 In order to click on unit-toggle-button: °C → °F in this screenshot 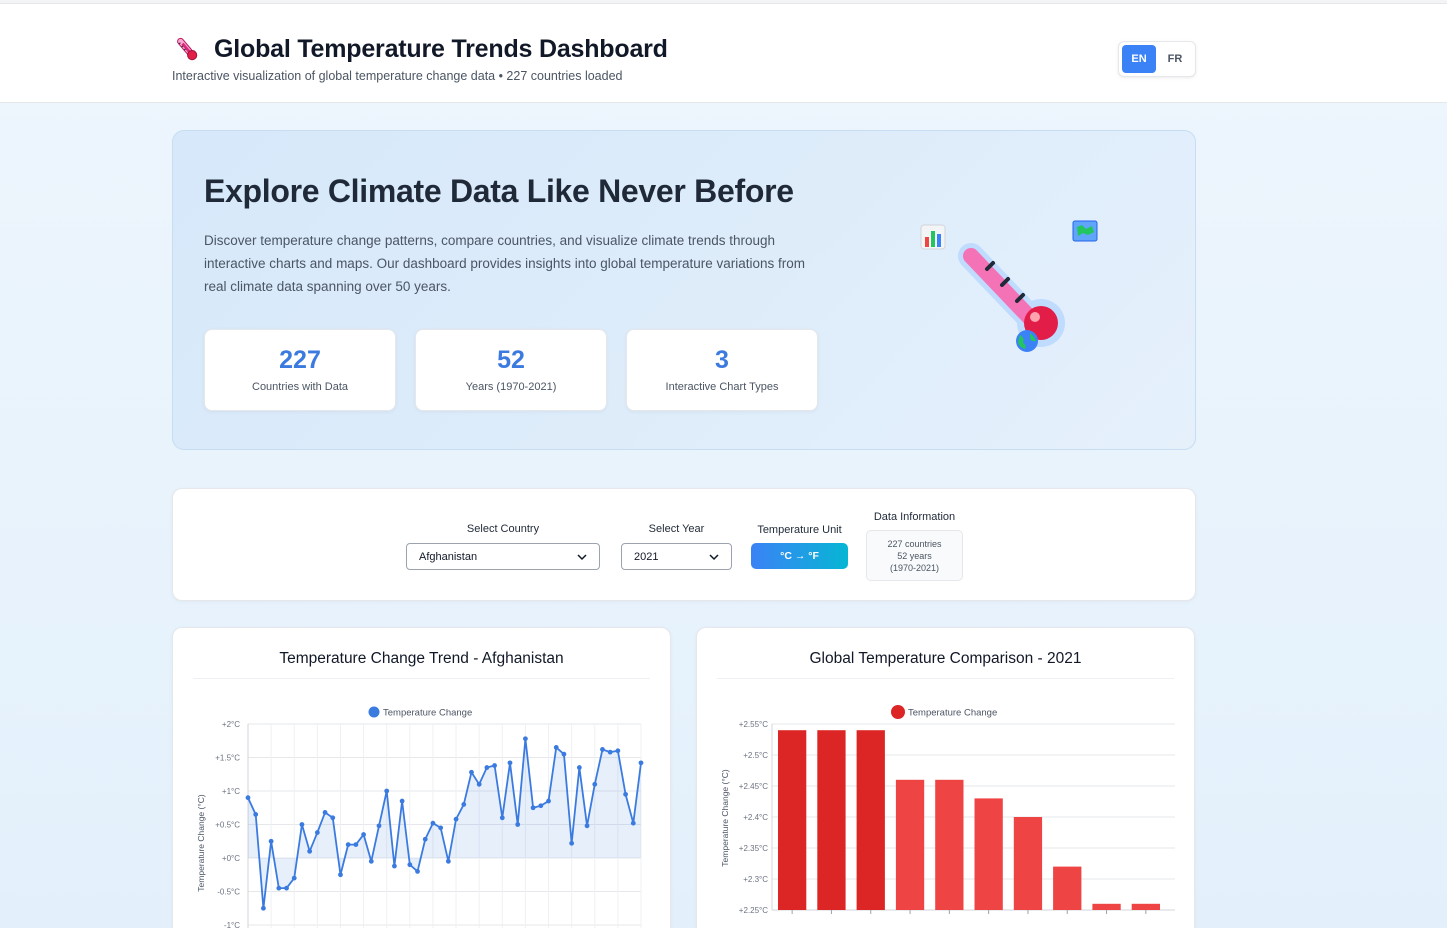, I will do `click(799, 556)`.